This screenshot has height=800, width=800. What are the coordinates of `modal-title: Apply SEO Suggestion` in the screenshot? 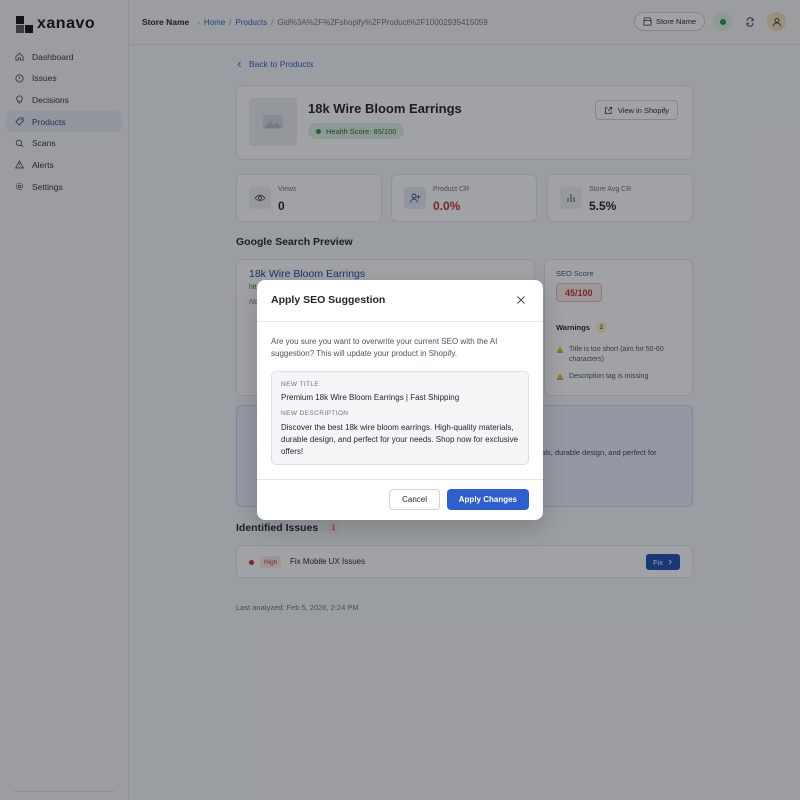 It's located at (328, 300).